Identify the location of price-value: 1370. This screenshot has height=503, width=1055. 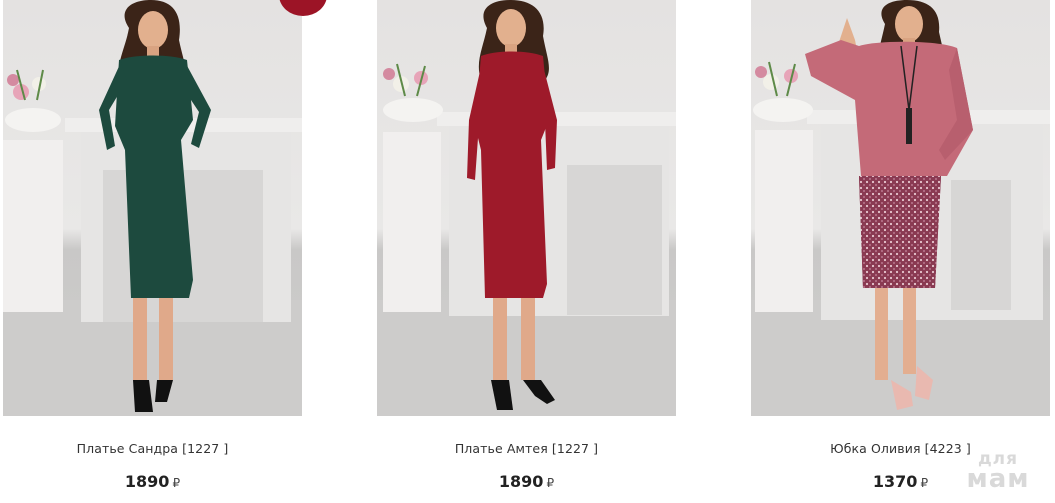
(895, 481).